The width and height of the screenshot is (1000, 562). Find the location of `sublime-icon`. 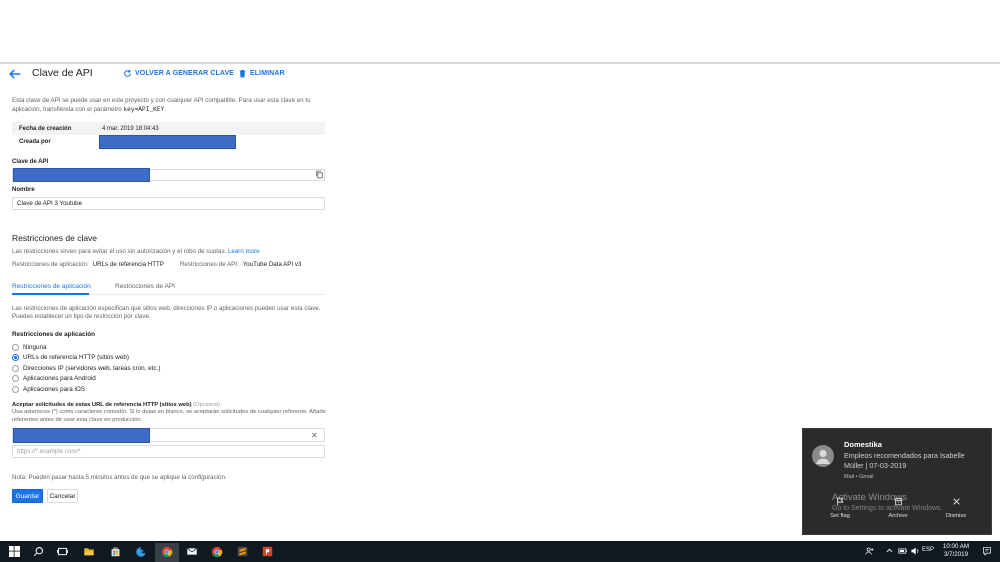

sublime-icon is located at coordinates (242, 551).